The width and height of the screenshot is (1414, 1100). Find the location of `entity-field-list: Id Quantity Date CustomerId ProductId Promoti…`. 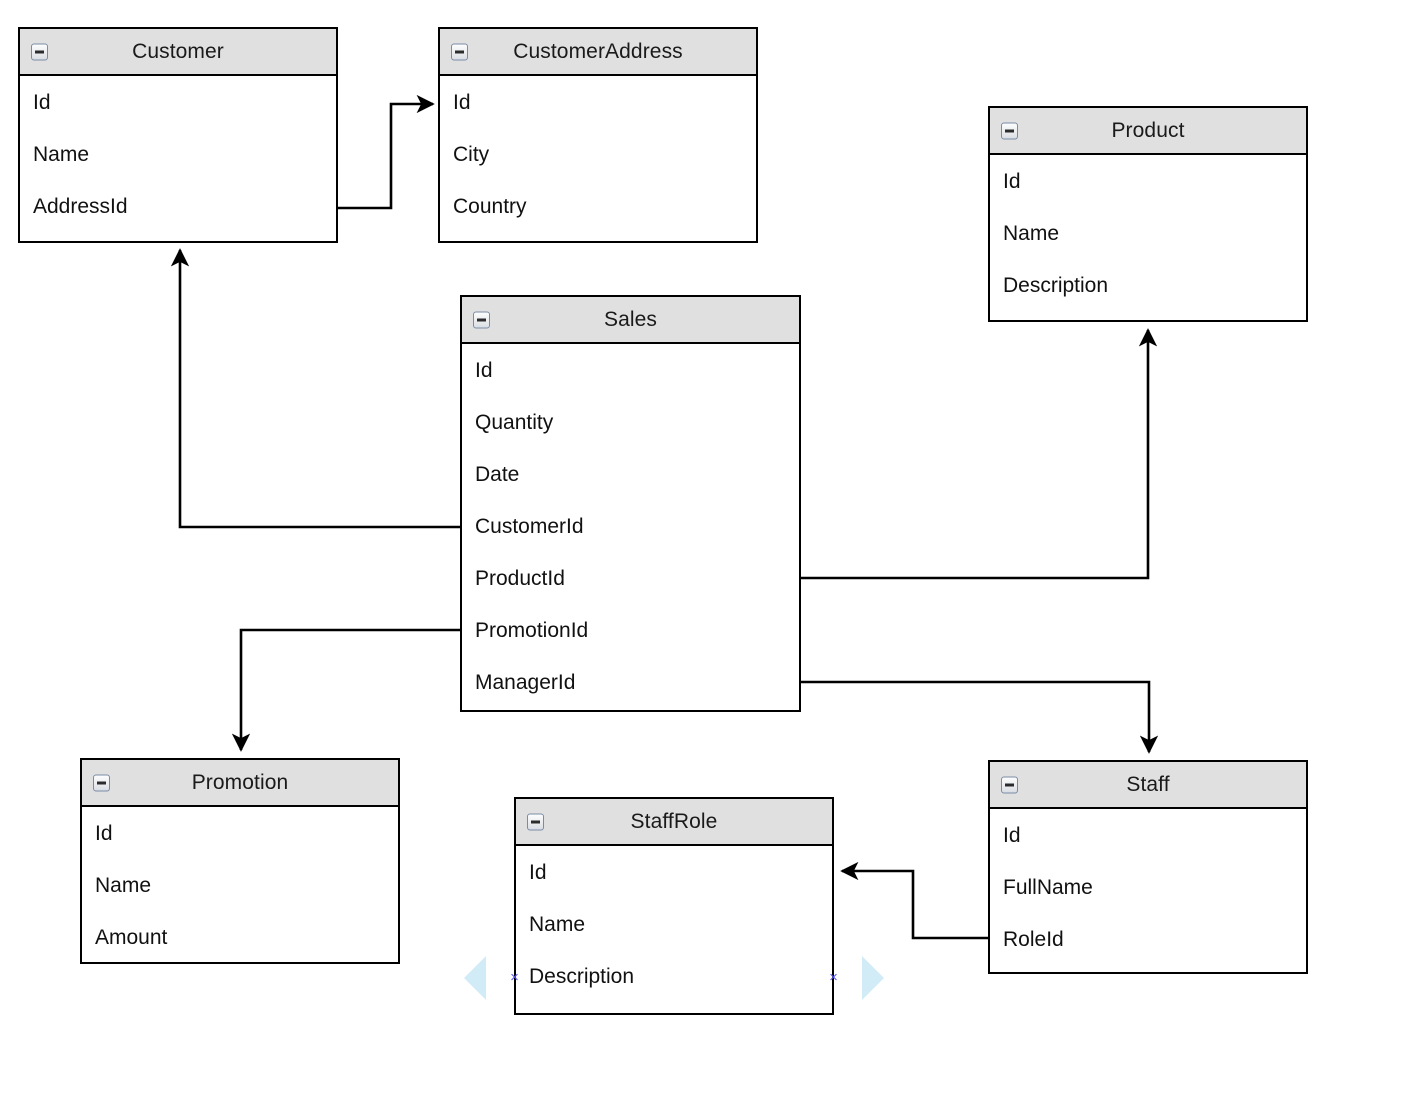

entity-field-list: Id Quantity Date CustomerId ProductId Promoti… is located at coordinates (630, 526).